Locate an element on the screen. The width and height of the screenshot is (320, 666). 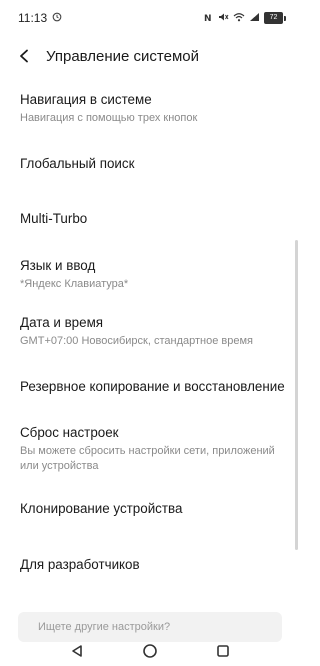
battery-icon: 72 is located at coordinates (275, 18).